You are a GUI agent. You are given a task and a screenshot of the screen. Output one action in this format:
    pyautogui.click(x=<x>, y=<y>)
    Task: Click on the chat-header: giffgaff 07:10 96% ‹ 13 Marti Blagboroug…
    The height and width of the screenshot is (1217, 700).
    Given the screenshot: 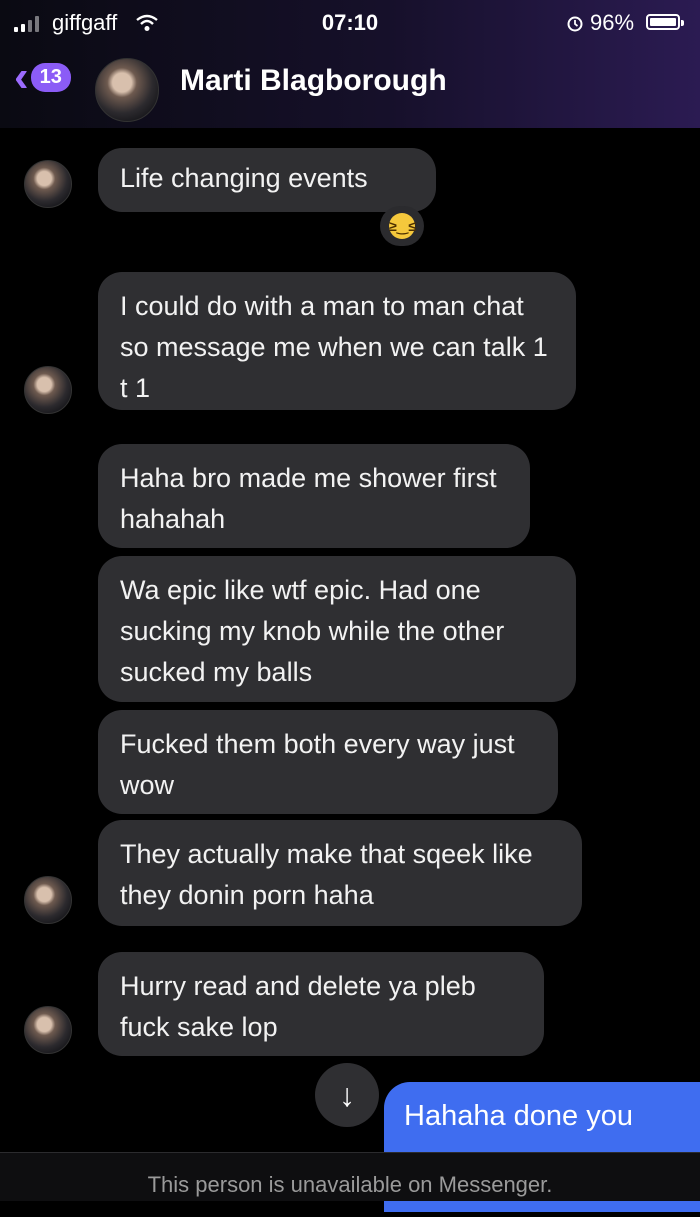 What is the action you would take?
    pyautogui.click(x=350, y=64)
    